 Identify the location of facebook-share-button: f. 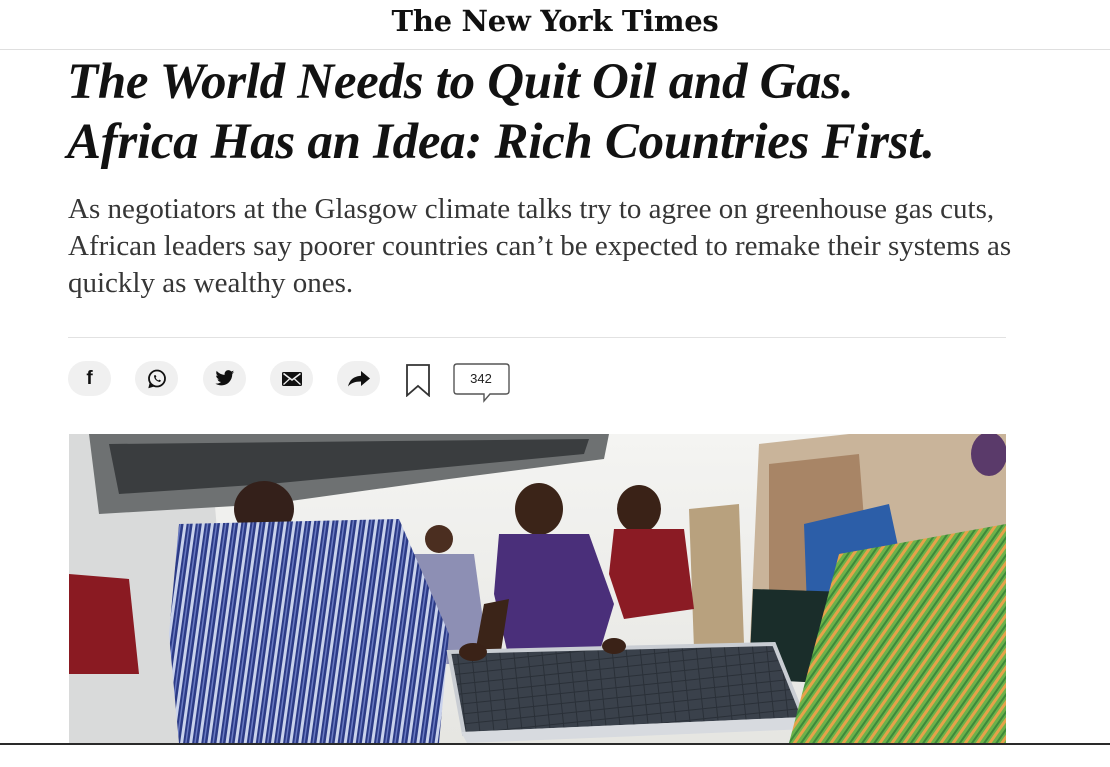
(89, 378).